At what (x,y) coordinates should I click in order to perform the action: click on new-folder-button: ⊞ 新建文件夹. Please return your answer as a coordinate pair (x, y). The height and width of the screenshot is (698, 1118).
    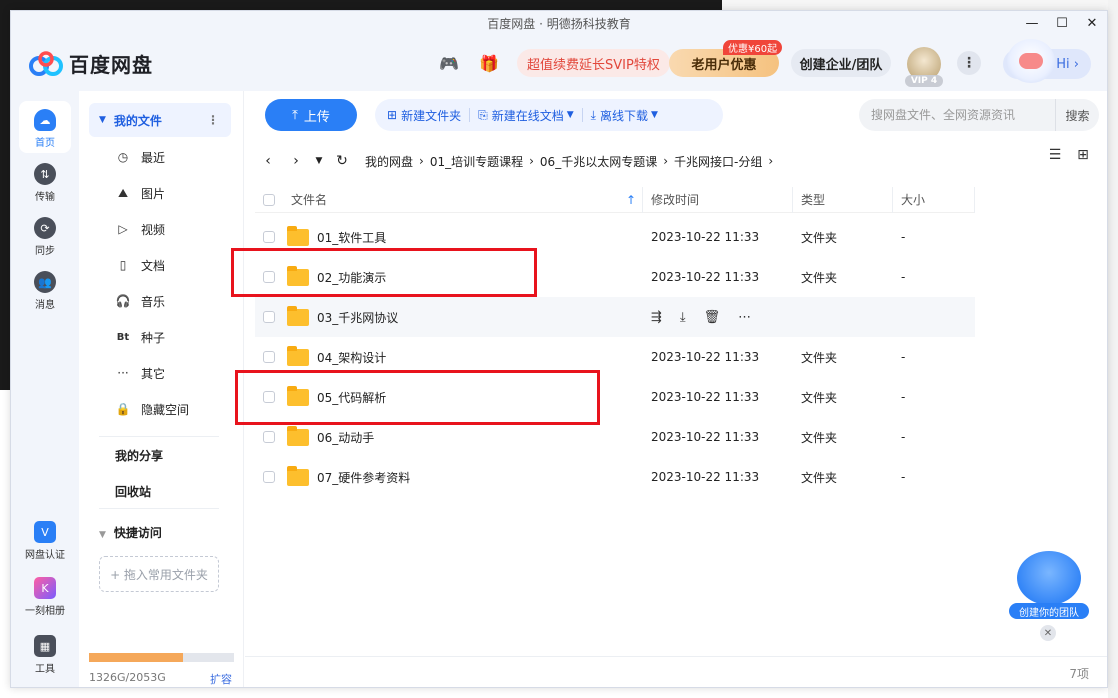
    Looking at the image, I should click on (424, 115).